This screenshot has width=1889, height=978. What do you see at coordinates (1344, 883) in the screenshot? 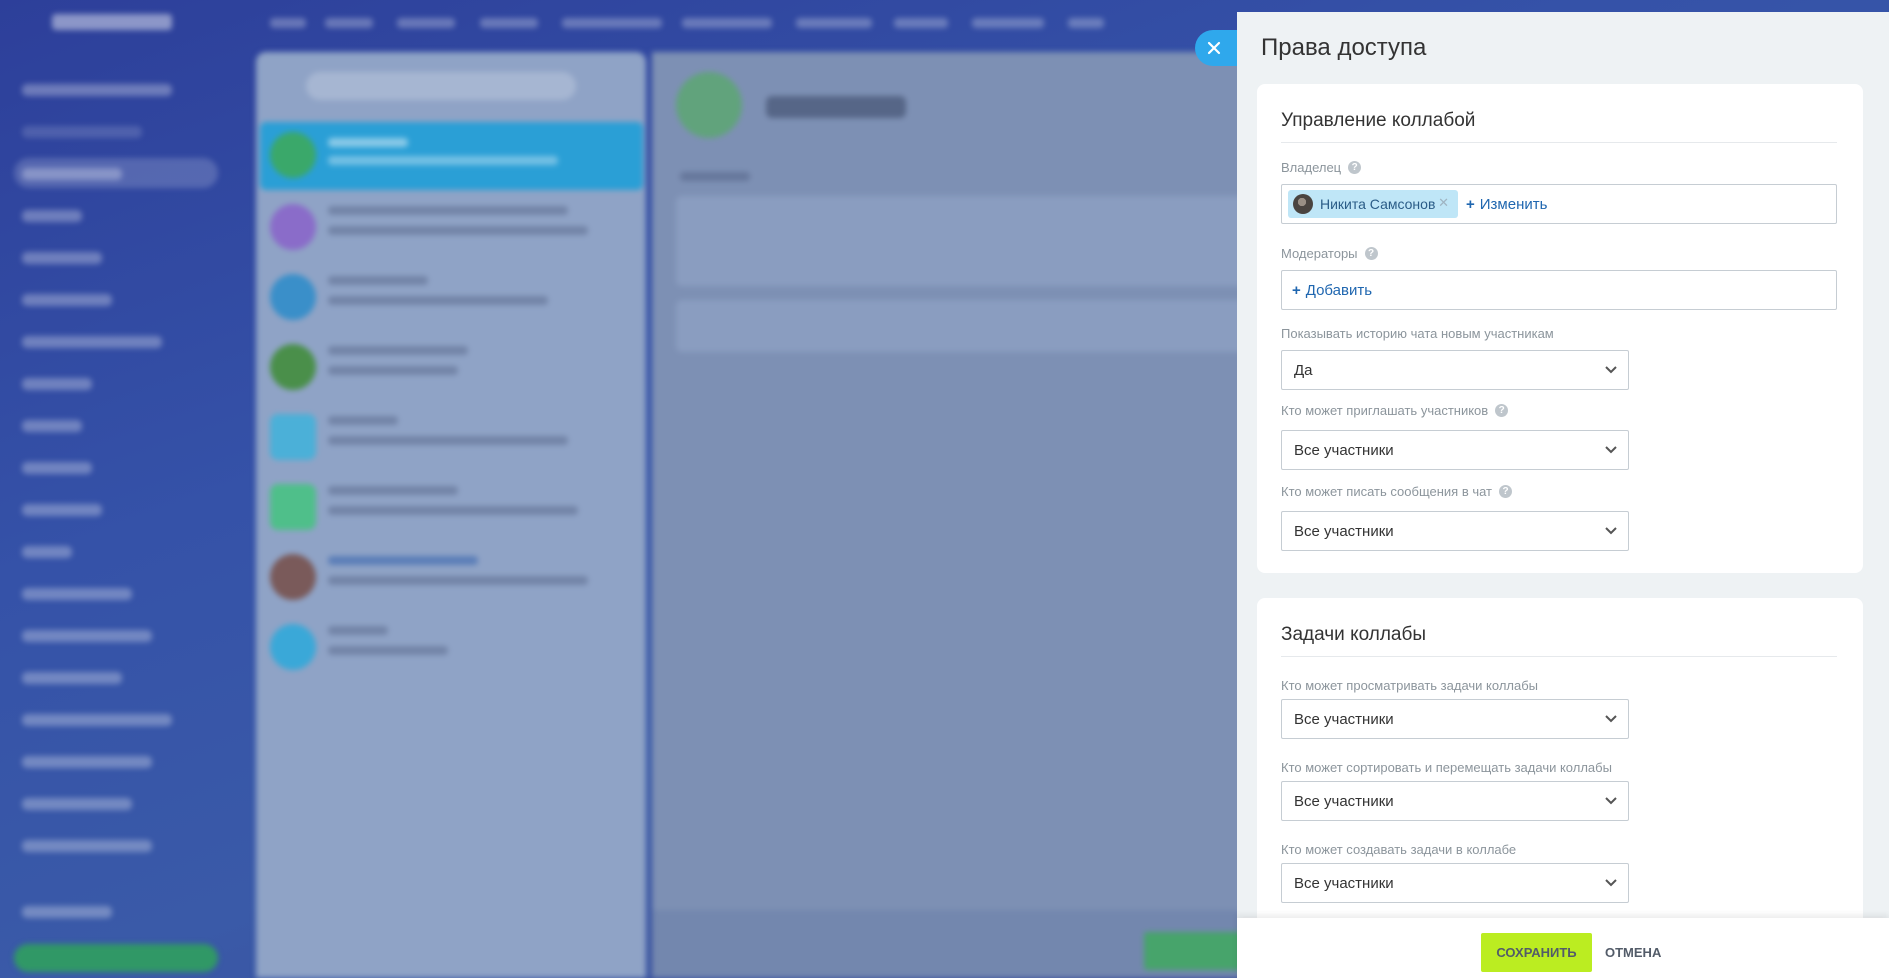
I see `create-tasks-select-value: Все участники` at bounding box center [1344, 883].